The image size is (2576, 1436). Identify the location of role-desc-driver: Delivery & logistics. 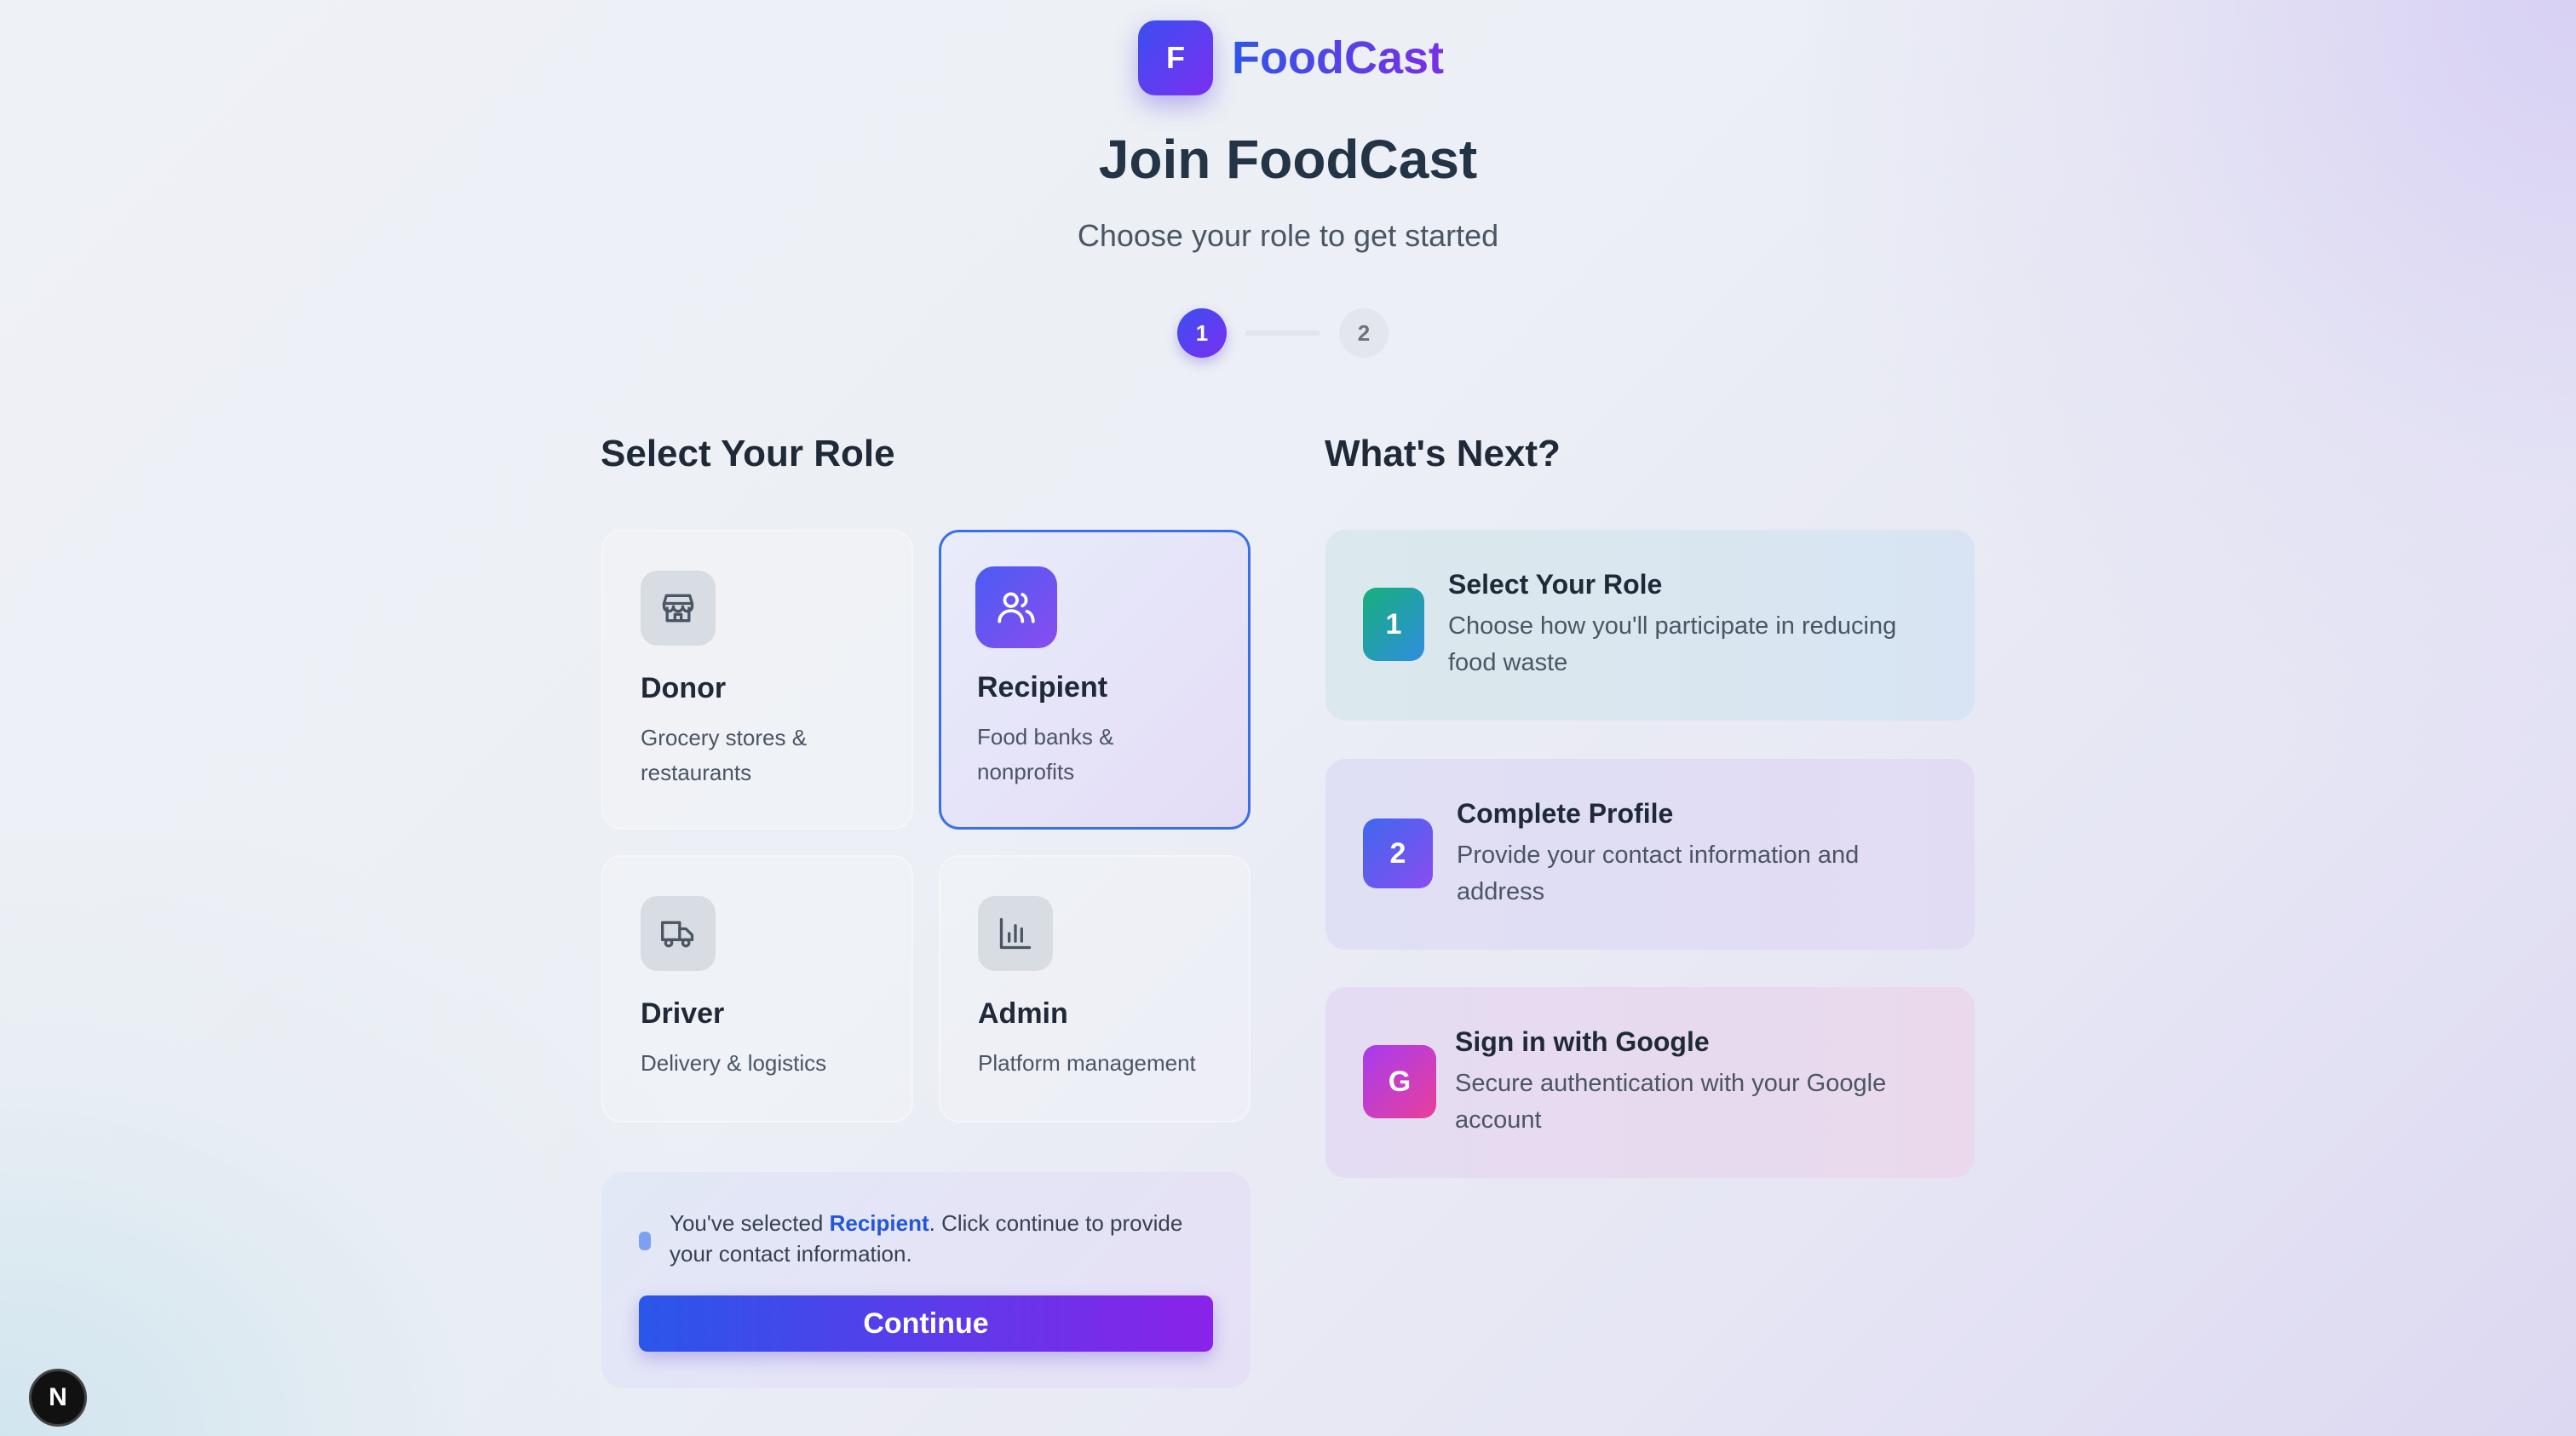
(734, 1063).